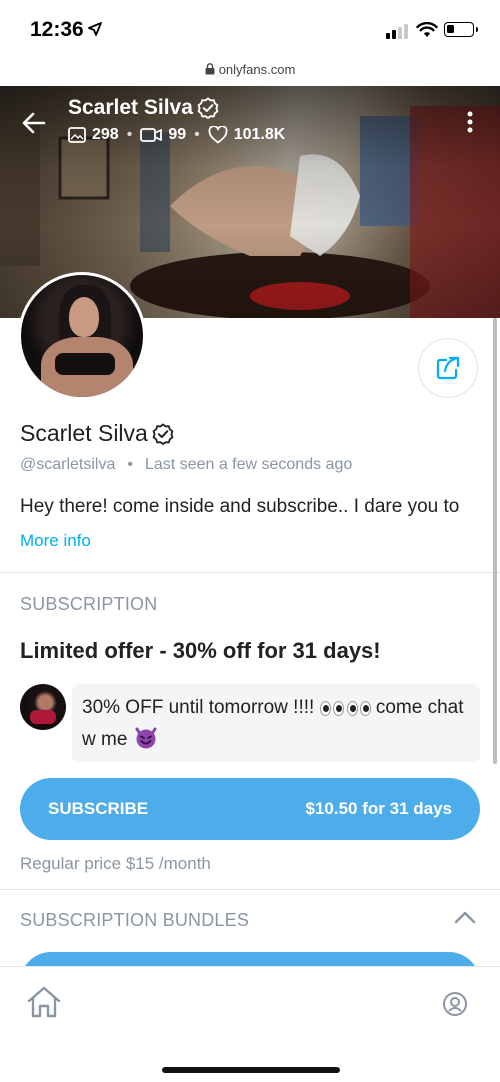 Image resolution: width=500 pixels, height=1082 pixels. Describe the element at coordinates (427, 29) in the screenshot. I see `wifi-icon` at that location.